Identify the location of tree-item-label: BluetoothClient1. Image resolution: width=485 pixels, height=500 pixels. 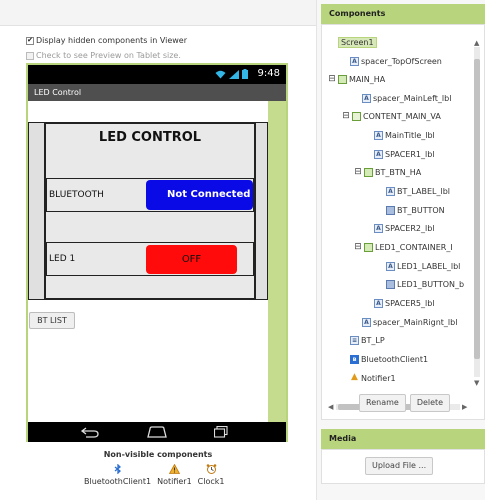
(395, 359).